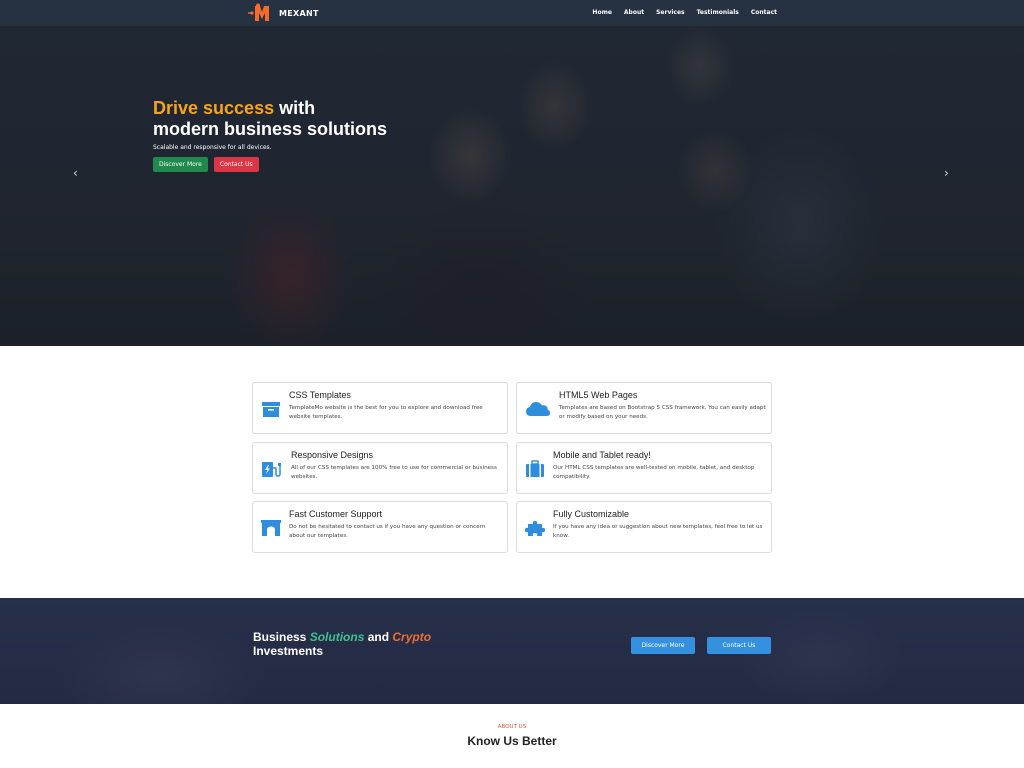  I want to click on carousel-prev-icon: ‹, so click(75, 173).